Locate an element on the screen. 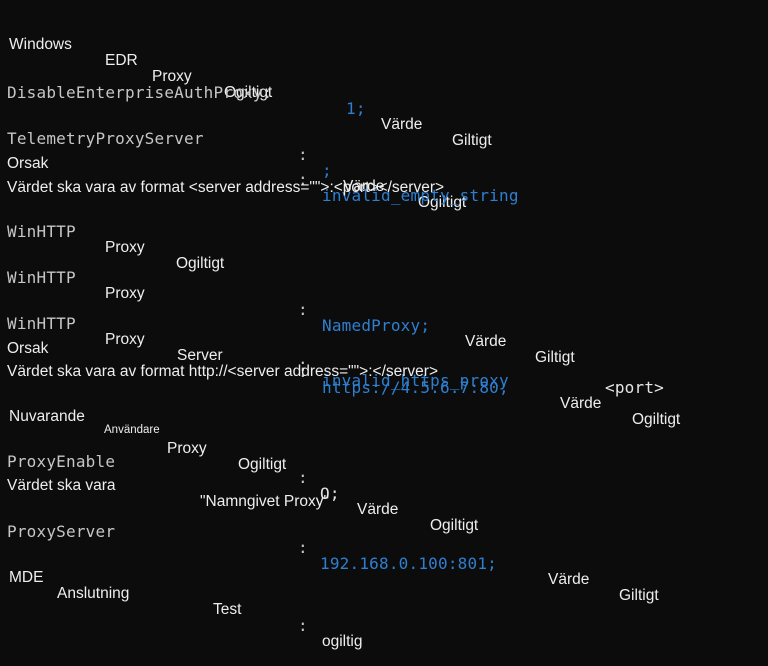  mde-connection-test-colon: : is located at coordinates (303, 625).